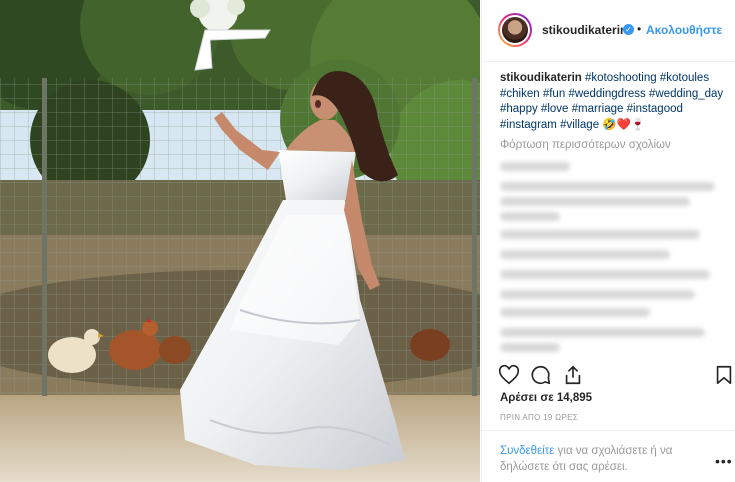 This screenshot has height=482, width=735. Describe the element at coordinates (724, 375) in the screenshot. I see `bookmark-icon` at that location.